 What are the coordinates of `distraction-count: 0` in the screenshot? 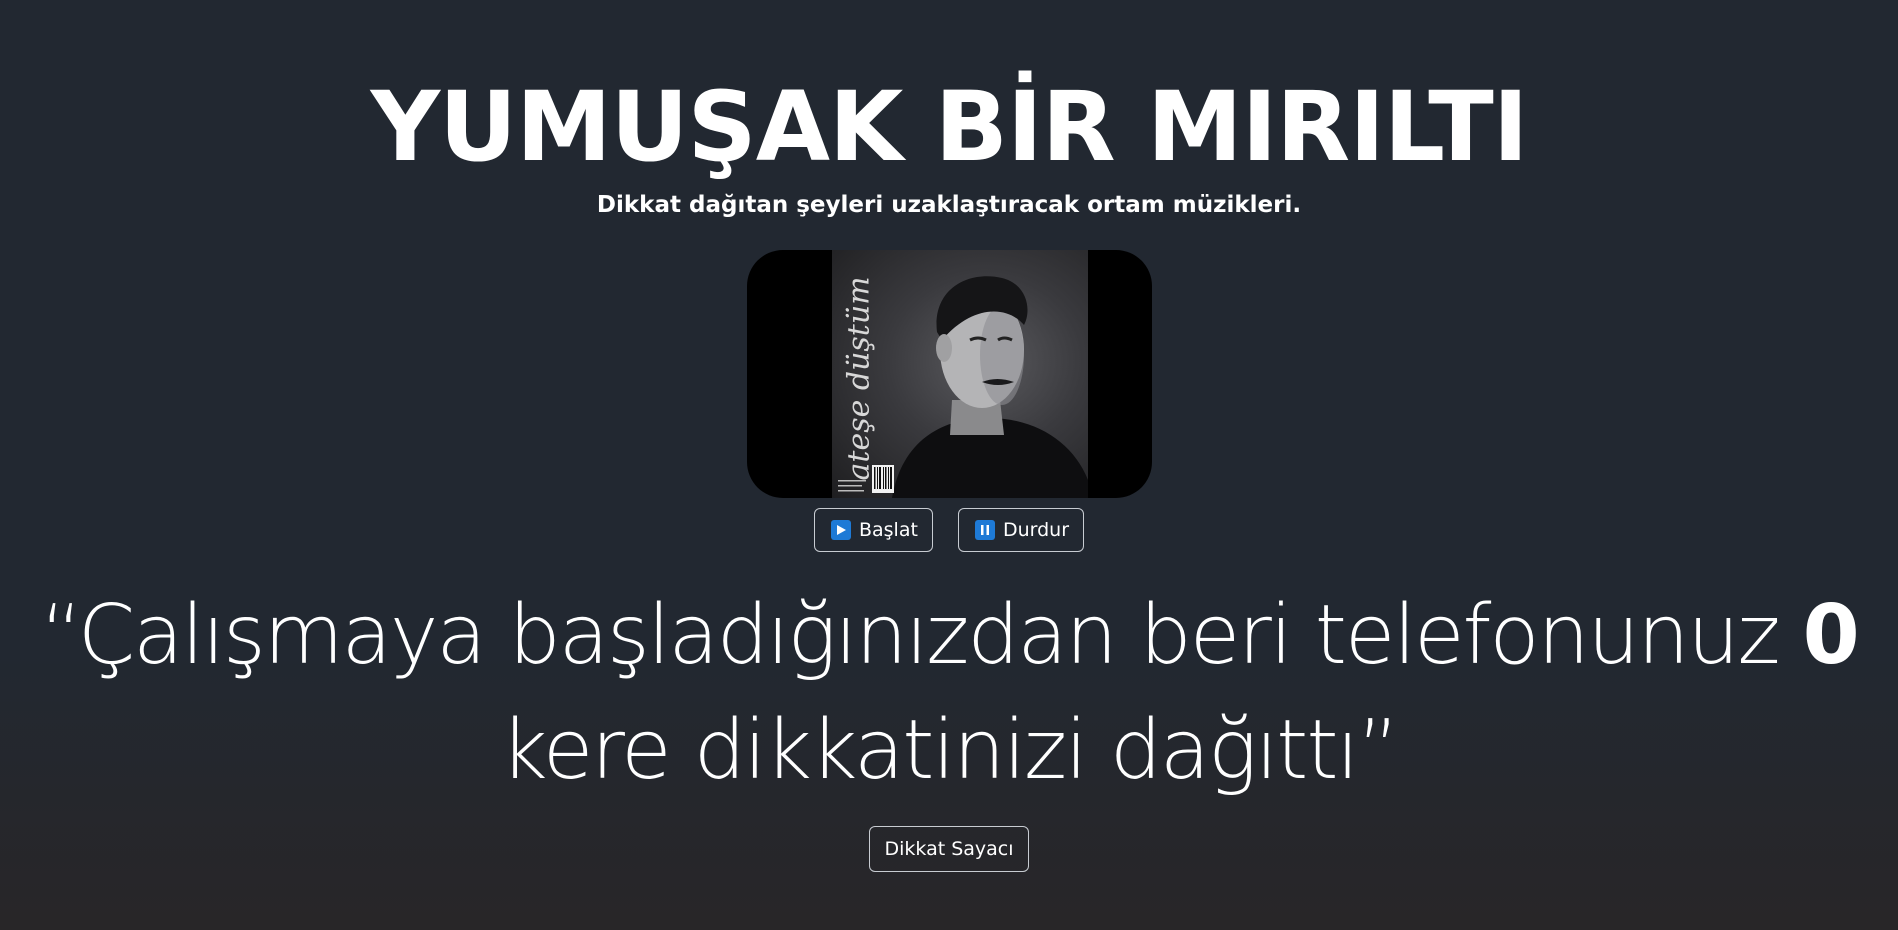 It's located at (1831, 635).